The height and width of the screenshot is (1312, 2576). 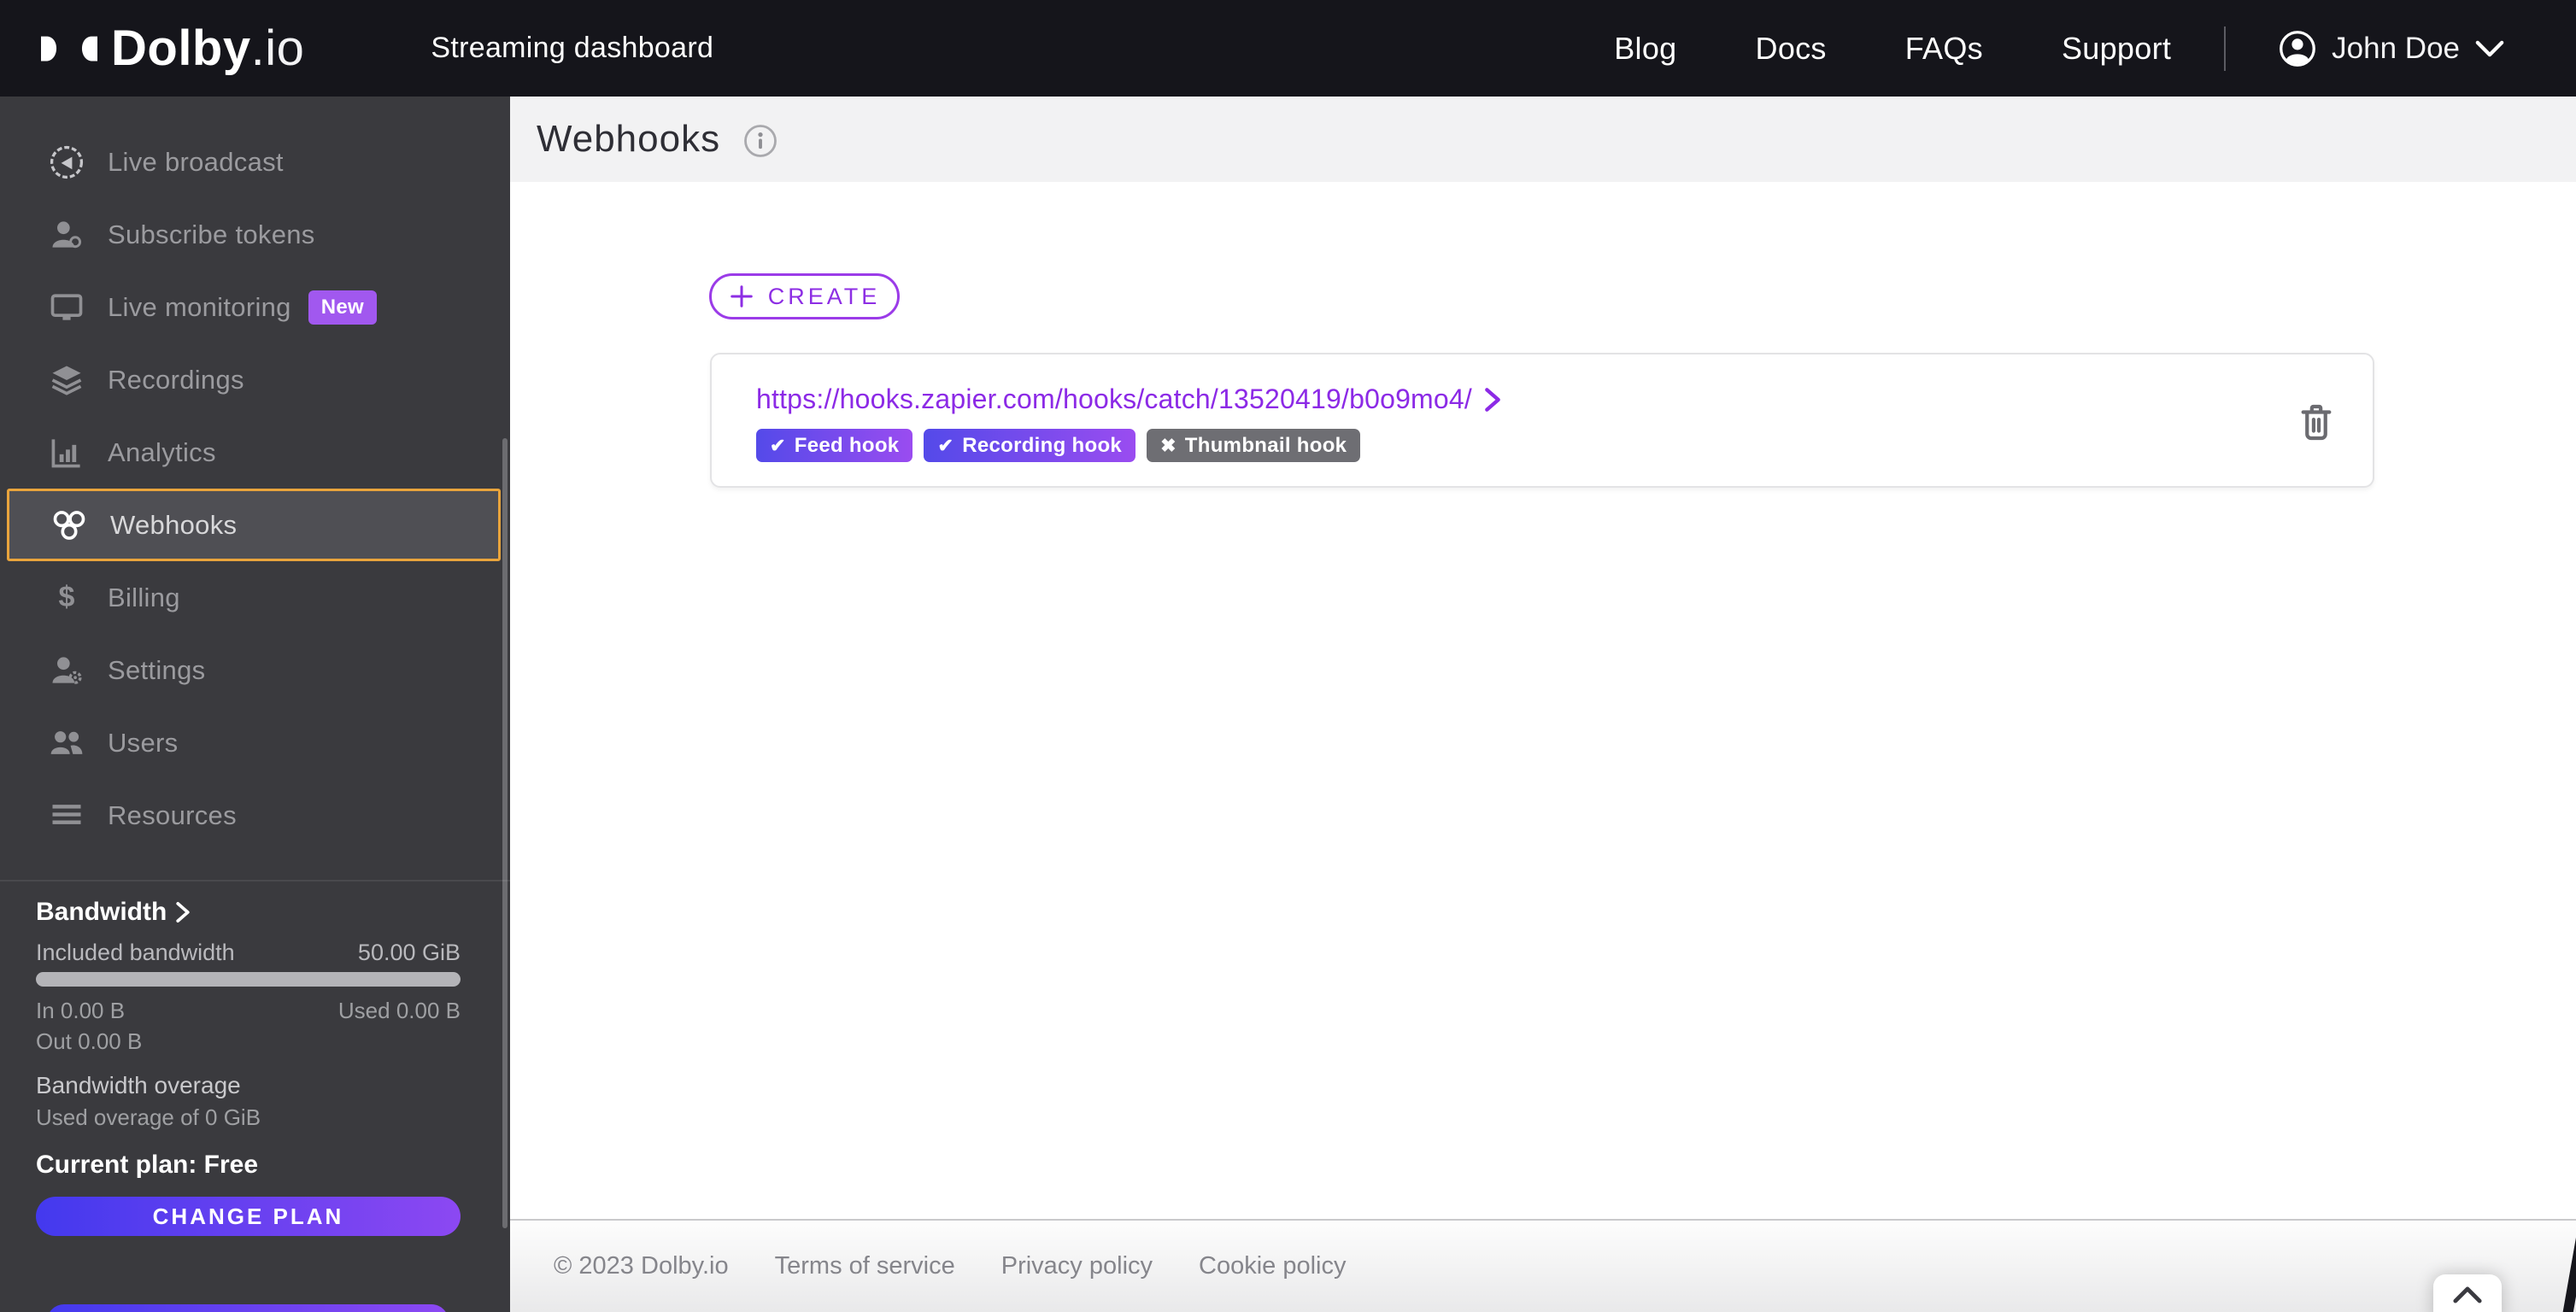 What do you see at coordinates (2116, 49) in the screenshot?
I see `nav-support: Support` at bounding box center [2116, 49].